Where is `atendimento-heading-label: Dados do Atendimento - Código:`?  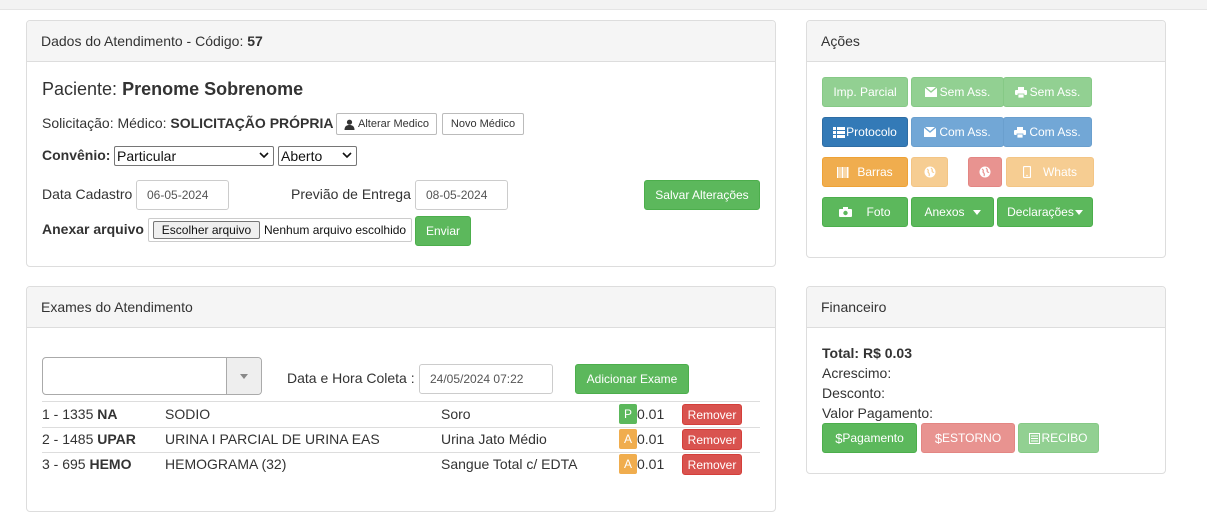
atendimento-heading-label: Dados do Atendimento - Código: is located at coordinates (142, 41).